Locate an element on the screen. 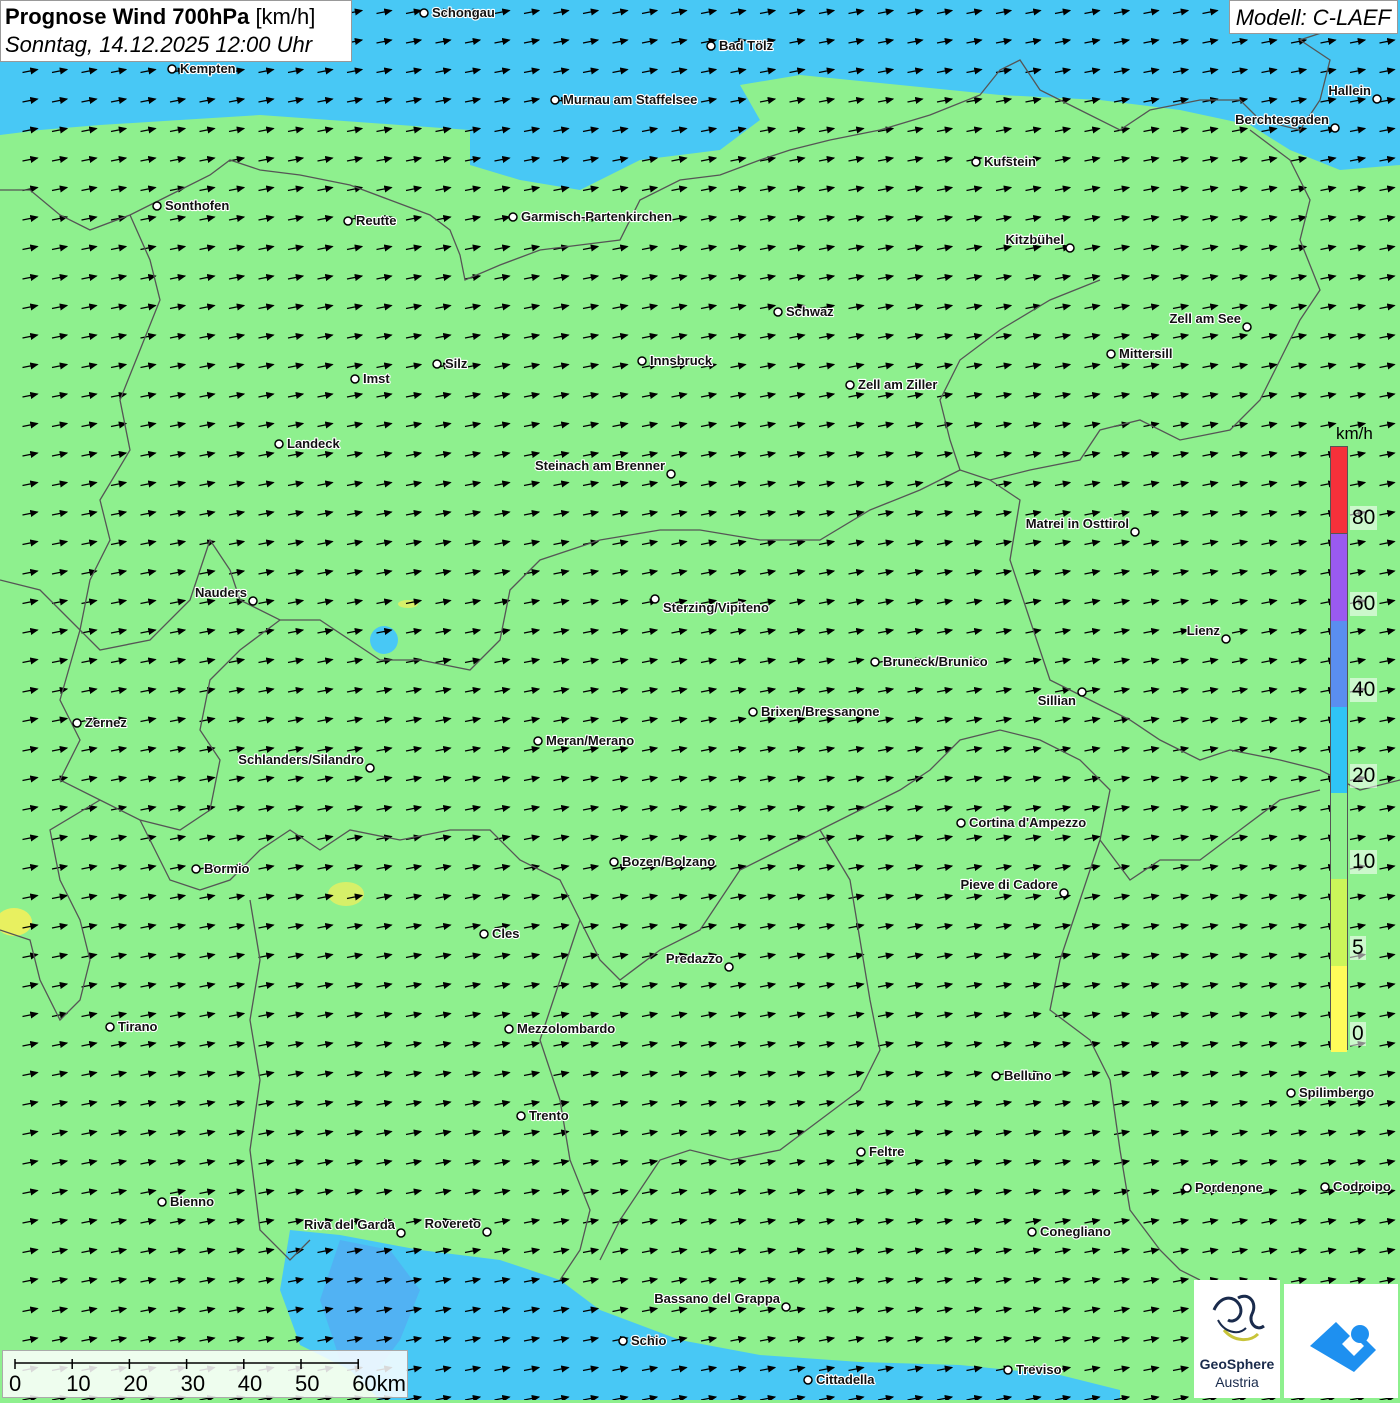 The height and width of the screenshot is (1403, 1400). color-legend-bar is located at coordinates (1339, 749).